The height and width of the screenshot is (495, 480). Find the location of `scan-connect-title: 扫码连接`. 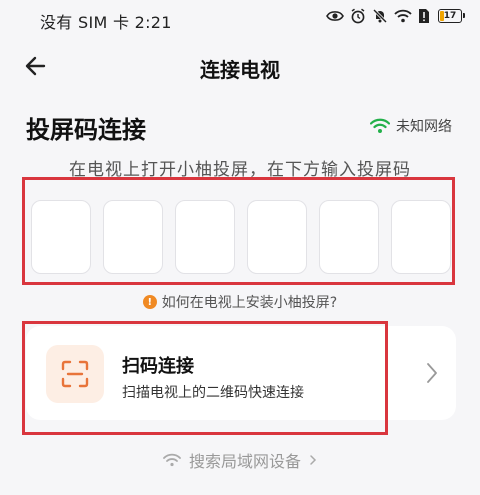

scan-connect-title: 扫码连接 is located at coordinates (158, 366).